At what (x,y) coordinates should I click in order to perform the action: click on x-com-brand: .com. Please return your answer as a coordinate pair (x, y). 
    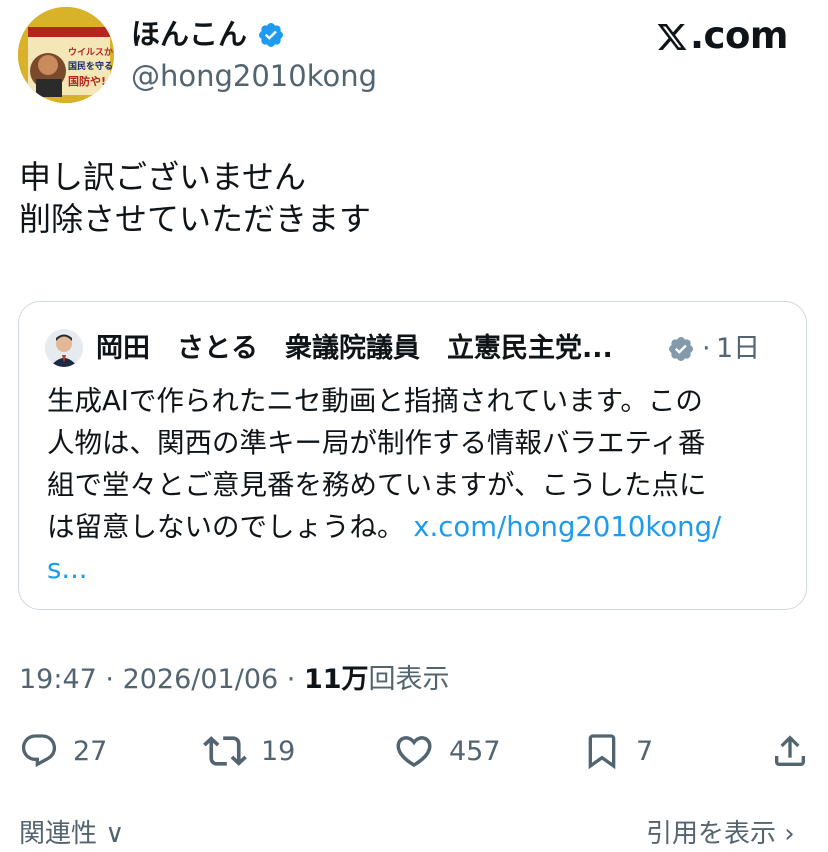
    Looking at the image, I should click on (722, 36).